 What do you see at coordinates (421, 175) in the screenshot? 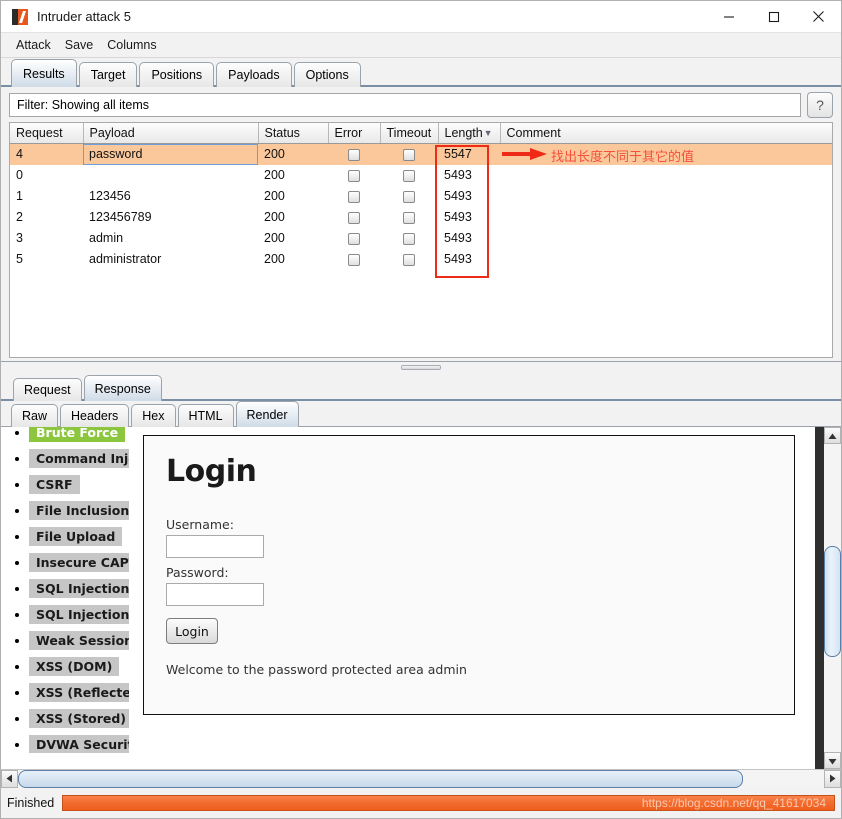
I see `table-row: 0 200 5493` at bounding box center [421, 175].